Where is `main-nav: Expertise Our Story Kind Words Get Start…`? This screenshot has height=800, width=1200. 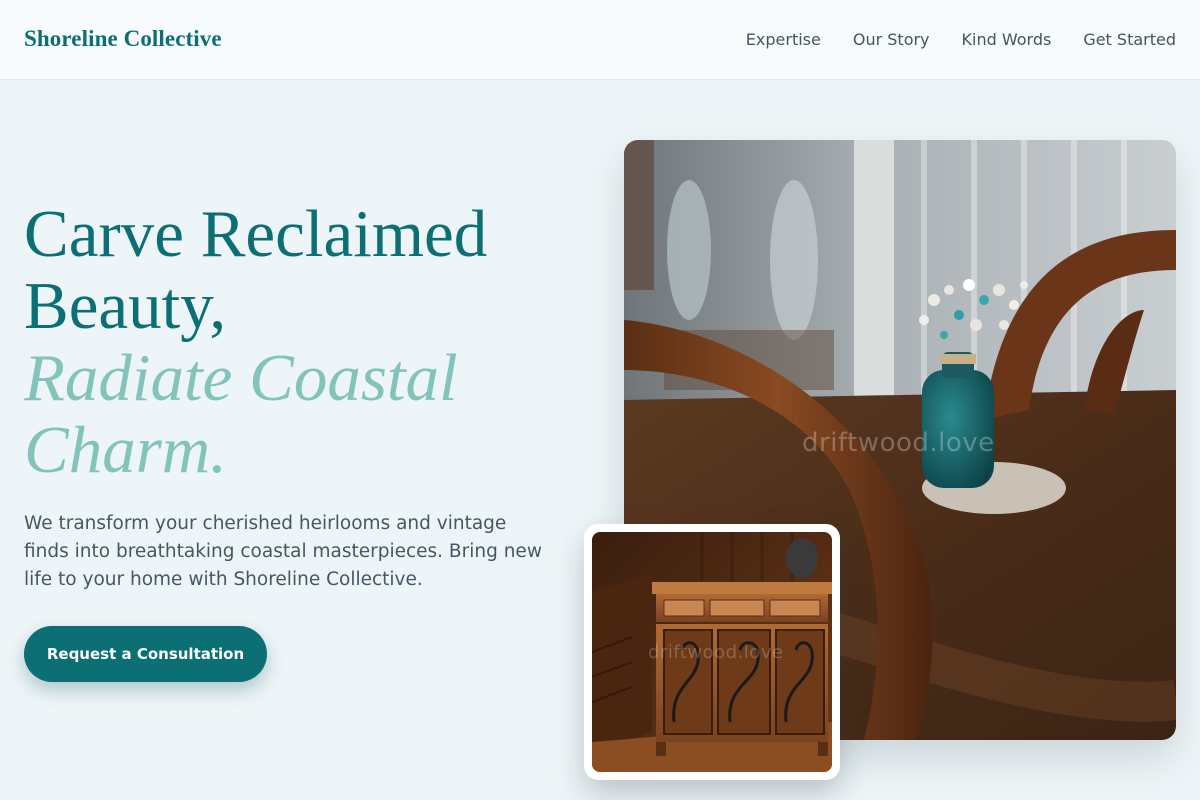
main-nav: Expertise Our Story Kind Words Get Start… is located at coordinates (961, 39).